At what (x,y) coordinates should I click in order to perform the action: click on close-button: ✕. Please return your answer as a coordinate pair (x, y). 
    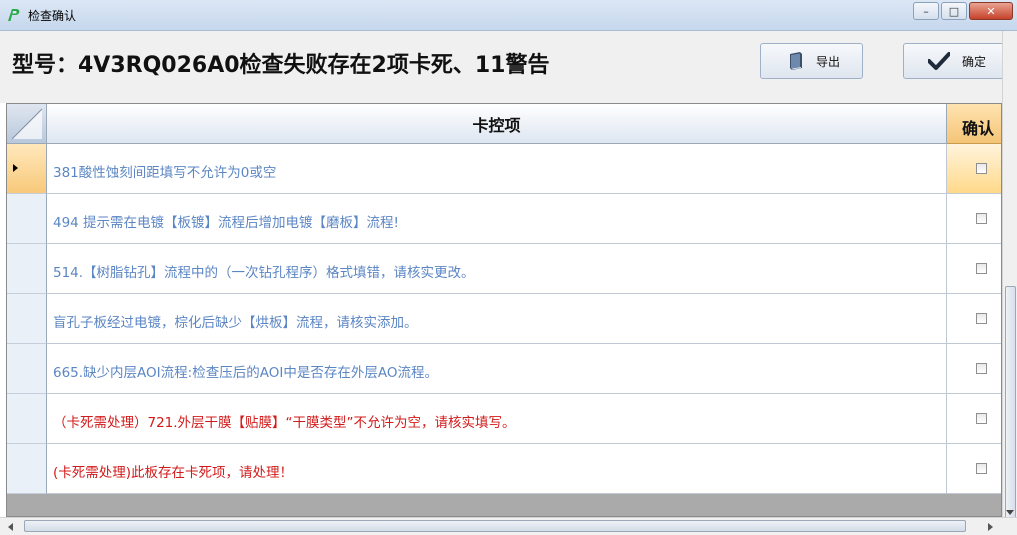
    Looking at the image, I should click on (991, 11).